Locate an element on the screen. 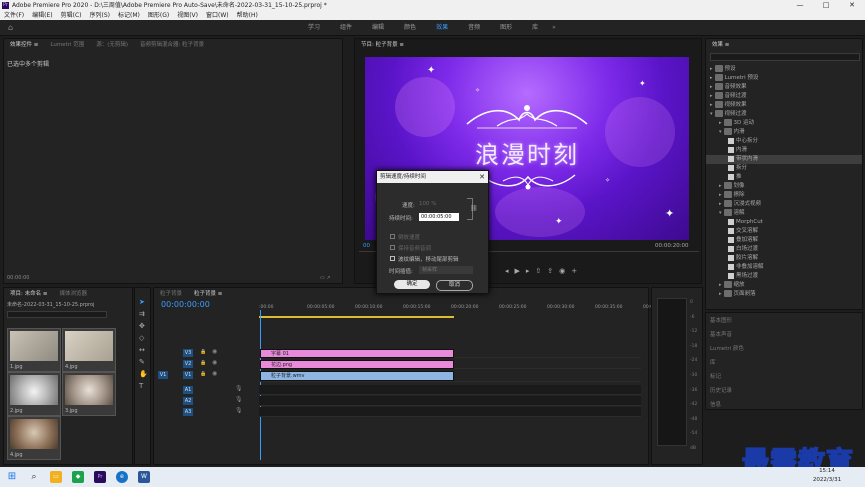 The width and height of the screenshot is (865, 487). add-button-icon: + is located at coordinates (577, 271).